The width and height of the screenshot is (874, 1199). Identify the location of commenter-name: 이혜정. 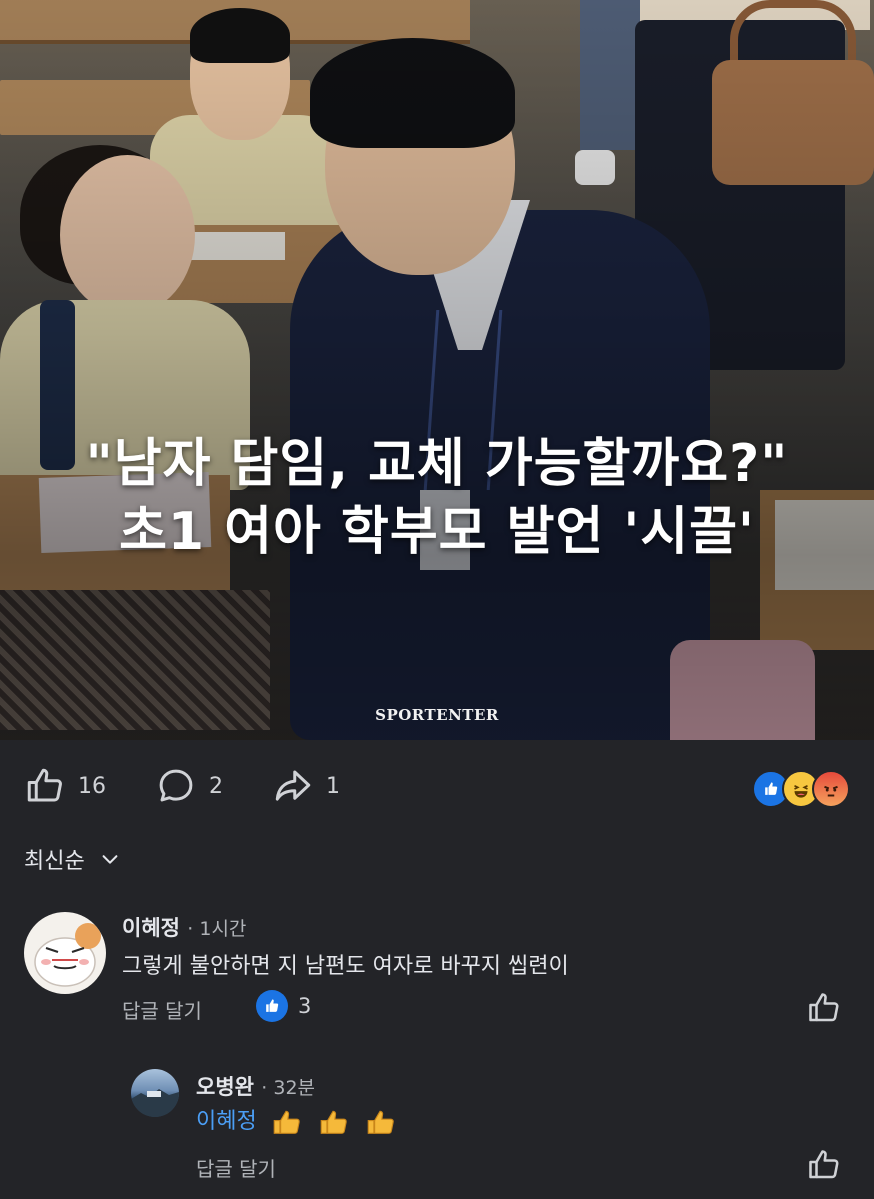
(151, 928).